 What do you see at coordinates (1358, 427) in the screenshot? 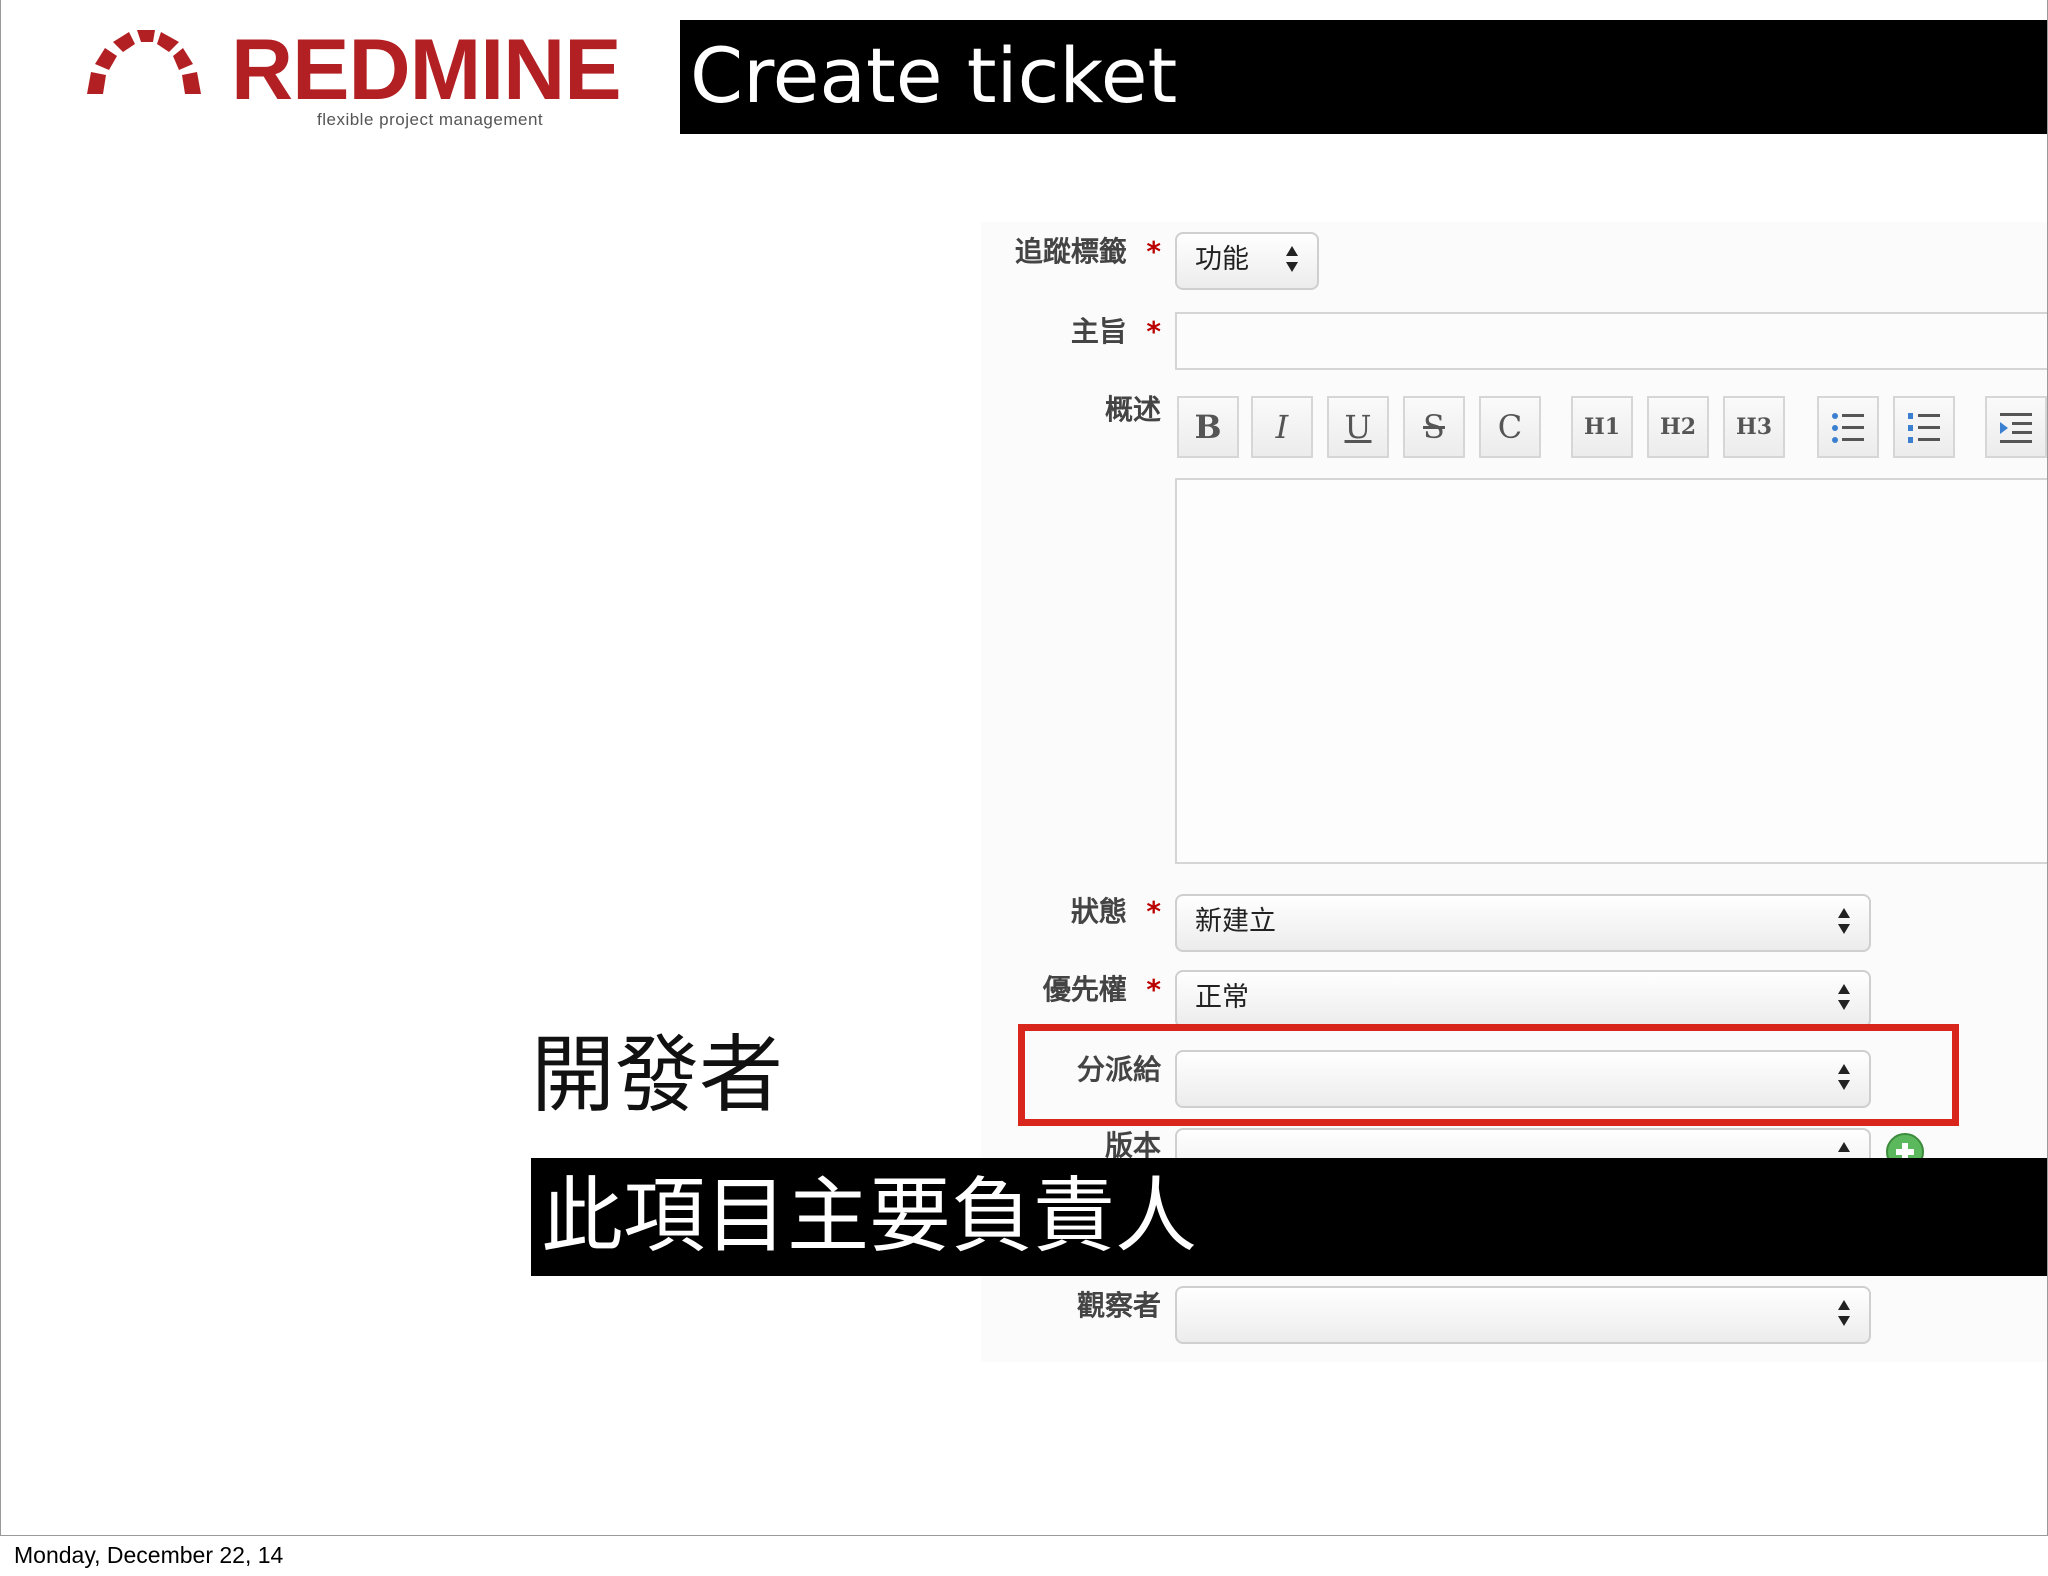
I see `underline-button: U` at bounding box center [1358, 427].